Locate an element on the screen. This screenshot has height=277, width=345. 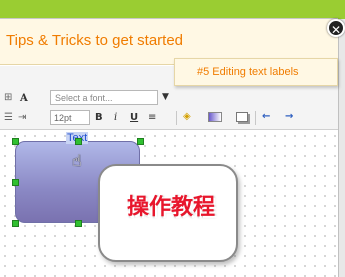
underline-button: U is located at coordinates (134, 118).